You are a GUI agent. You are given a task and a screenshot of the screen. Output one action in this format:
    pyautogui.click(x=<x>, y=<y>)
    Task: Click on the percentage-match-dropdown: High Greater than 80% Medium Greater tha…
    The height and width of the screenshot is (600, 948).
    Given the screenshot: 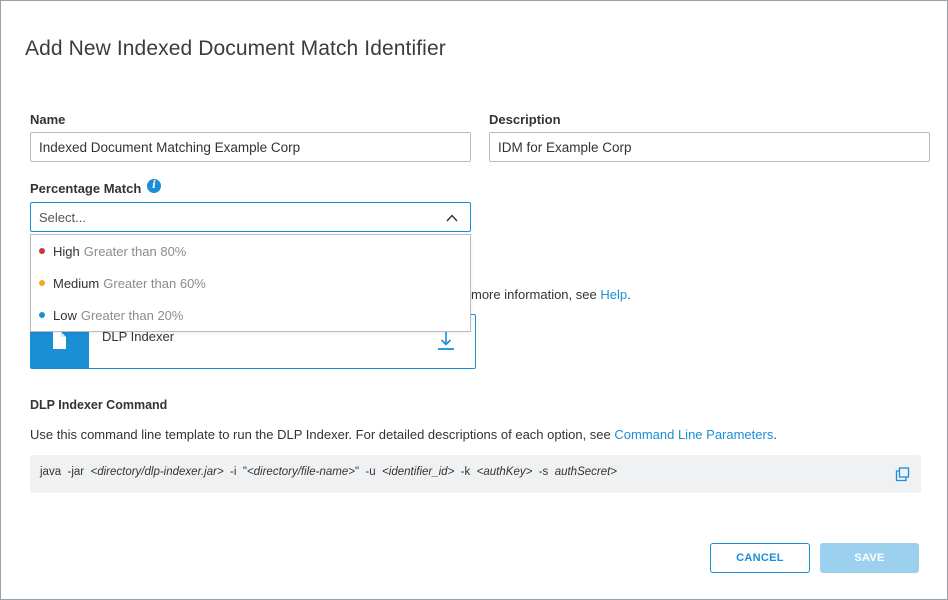 What is the action you would take?
    pyautogui.click(x=250, y=283)
    